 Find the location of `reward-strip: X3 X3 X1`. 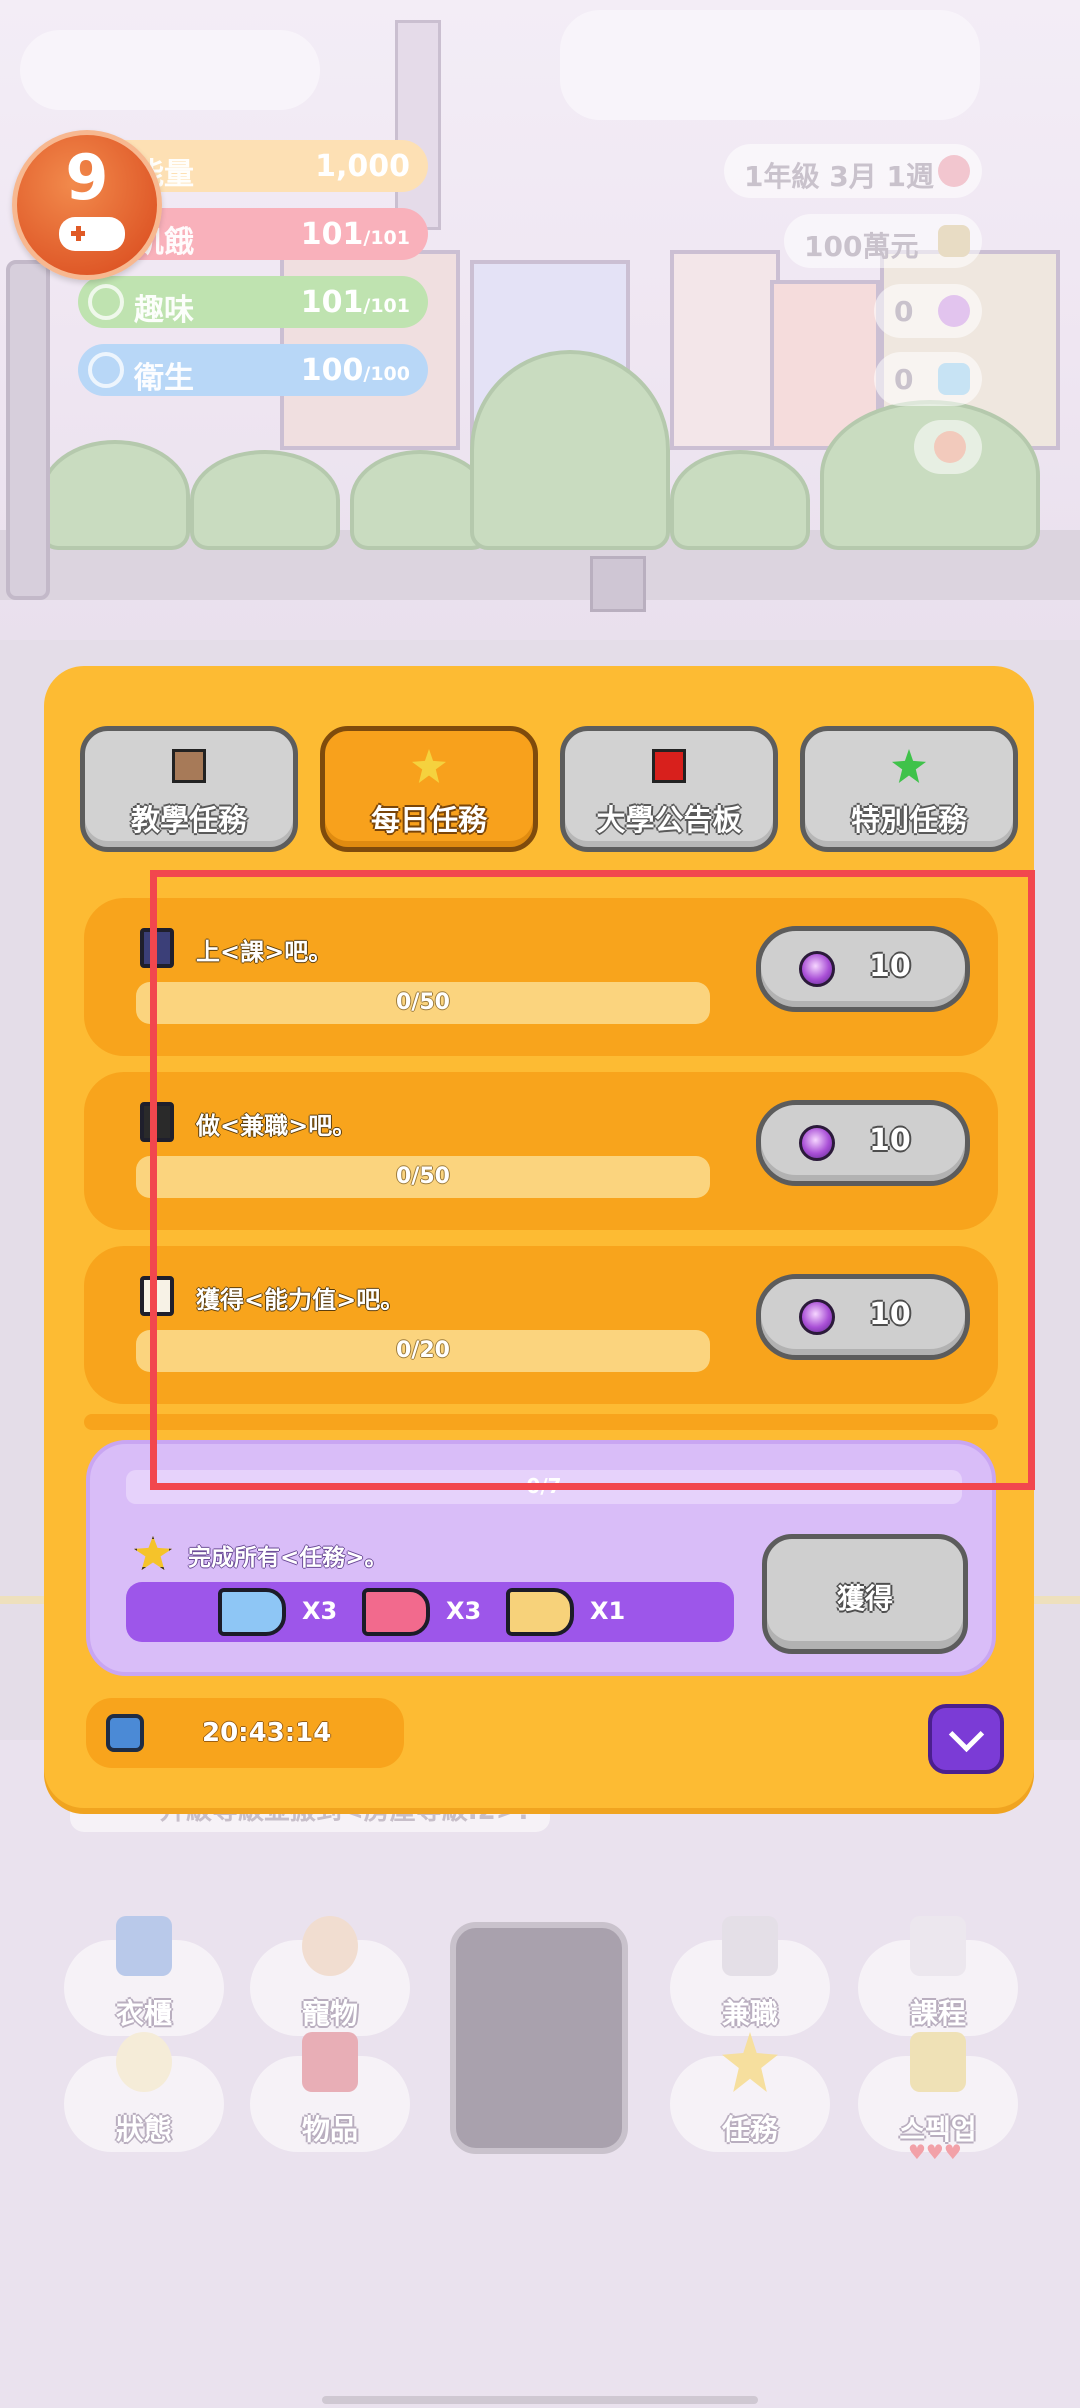

reward-strip: X3 X3 X1 is located at coordinates (430, 1612).